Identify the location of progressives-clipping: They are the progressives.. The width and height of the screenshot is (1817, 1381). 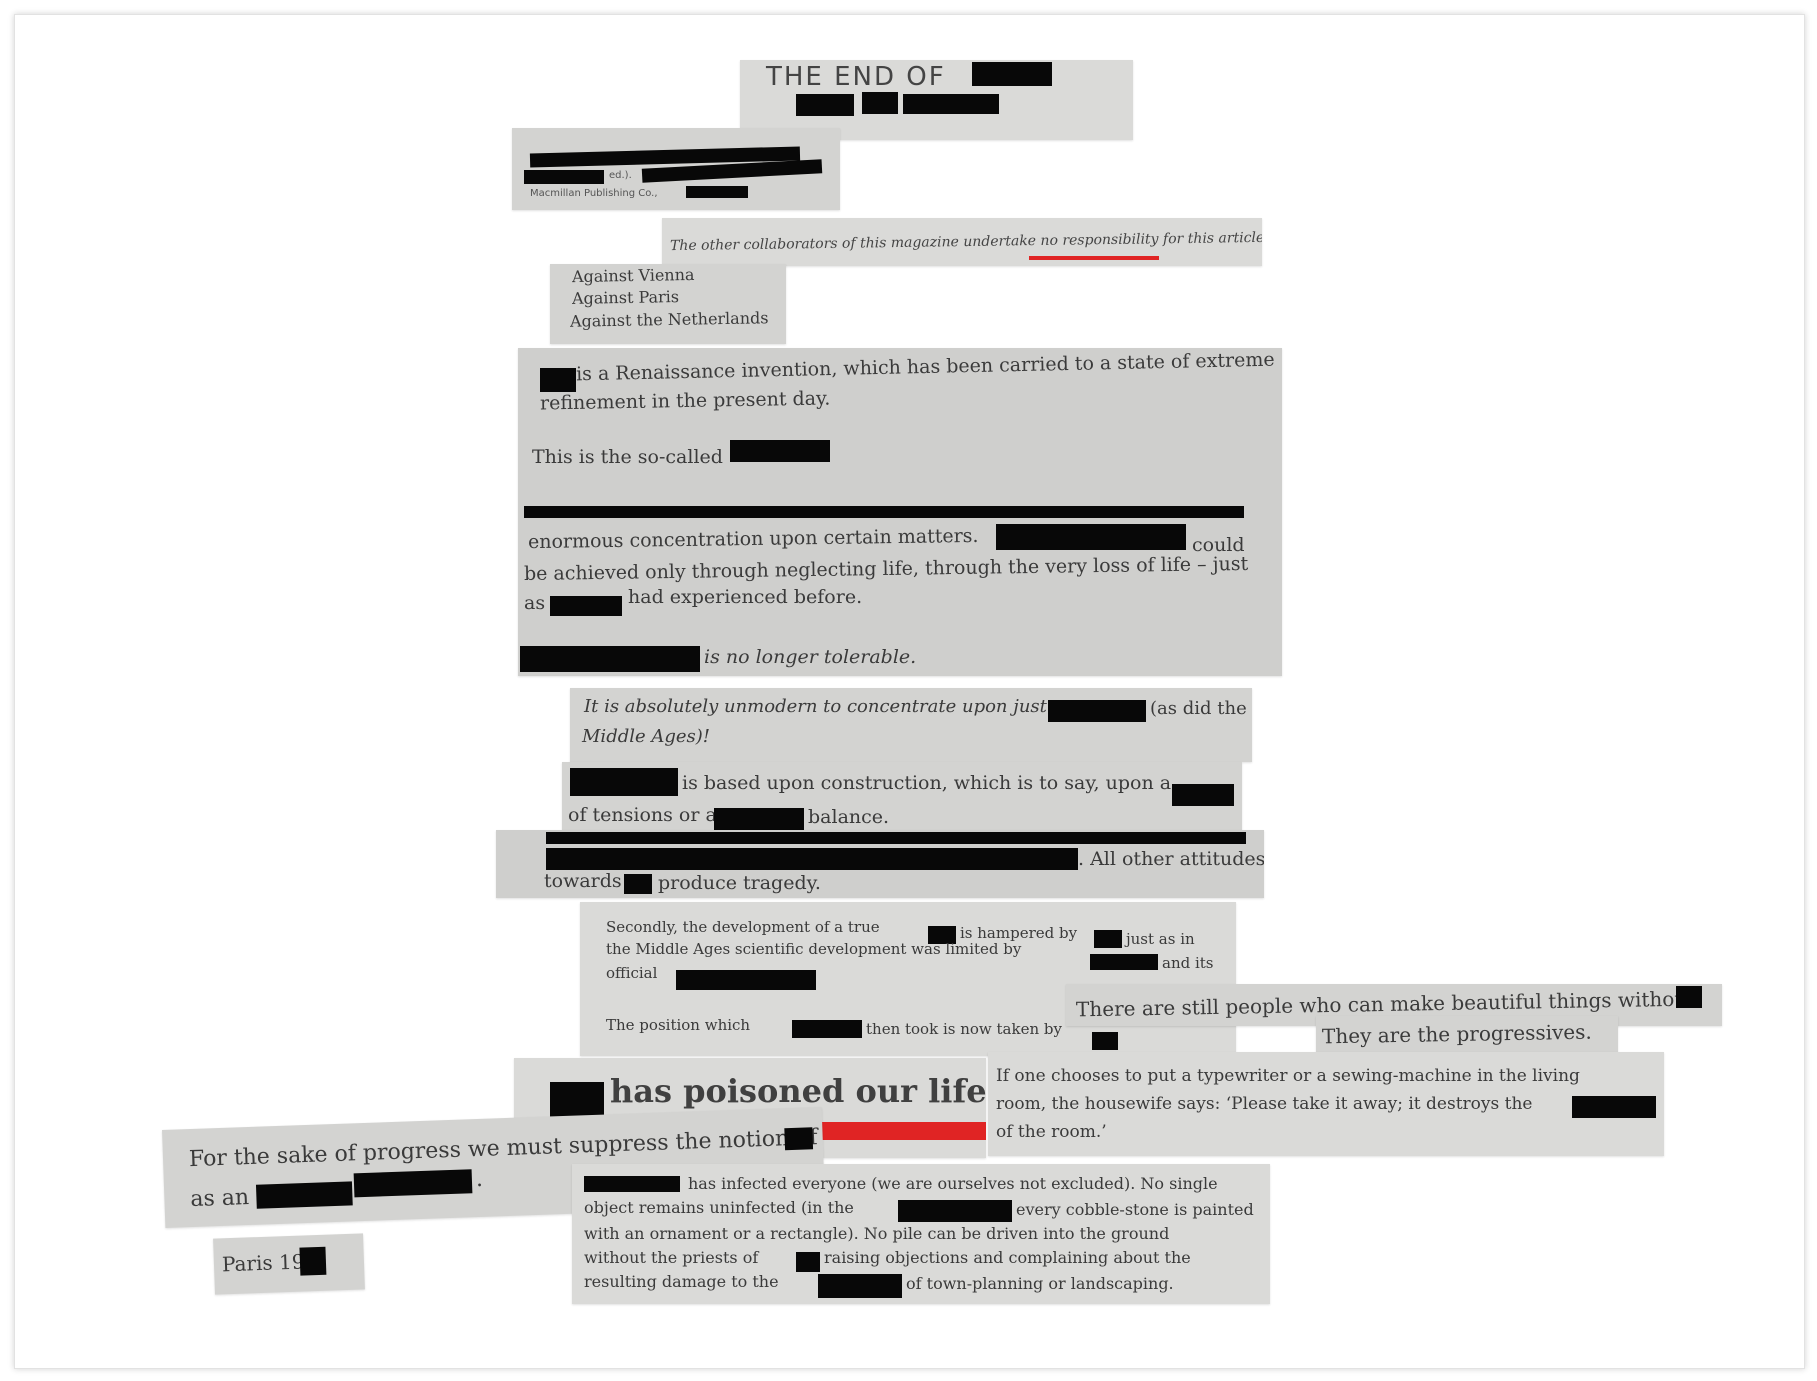
(1467, 1035).